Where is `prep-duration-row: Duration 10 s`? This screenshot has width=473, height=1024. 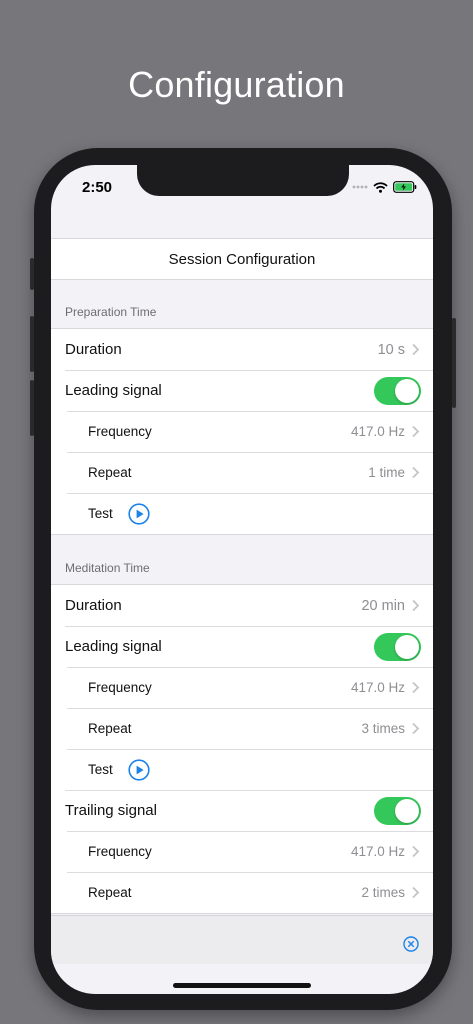 prep-duration-row: Duration 10 s is located at coordinates (242, 349).